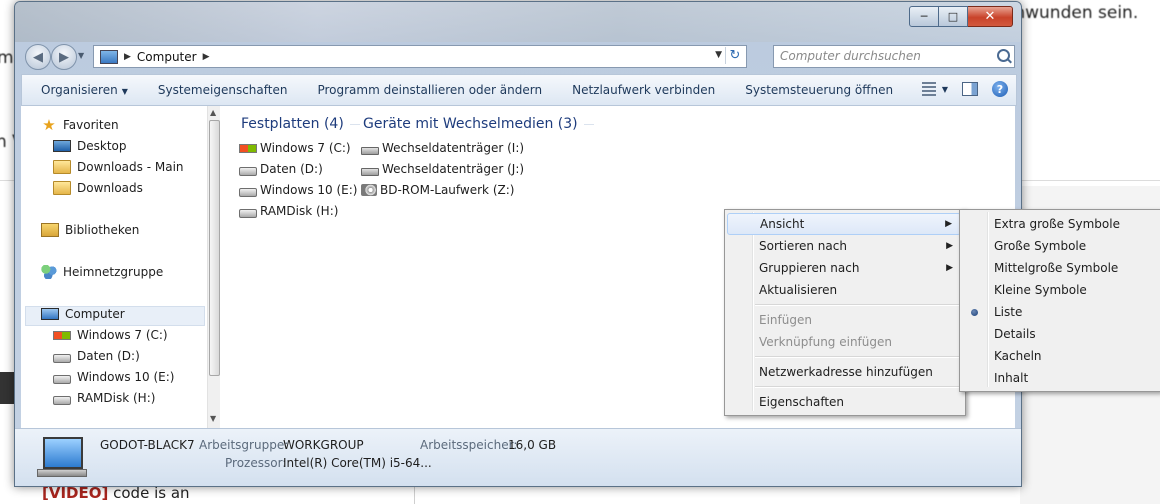 The image size is (1160, 504). Describe the element at coordinates (90, 146) in the screenshot. I see `nav-desktop: Desktop` at that location.